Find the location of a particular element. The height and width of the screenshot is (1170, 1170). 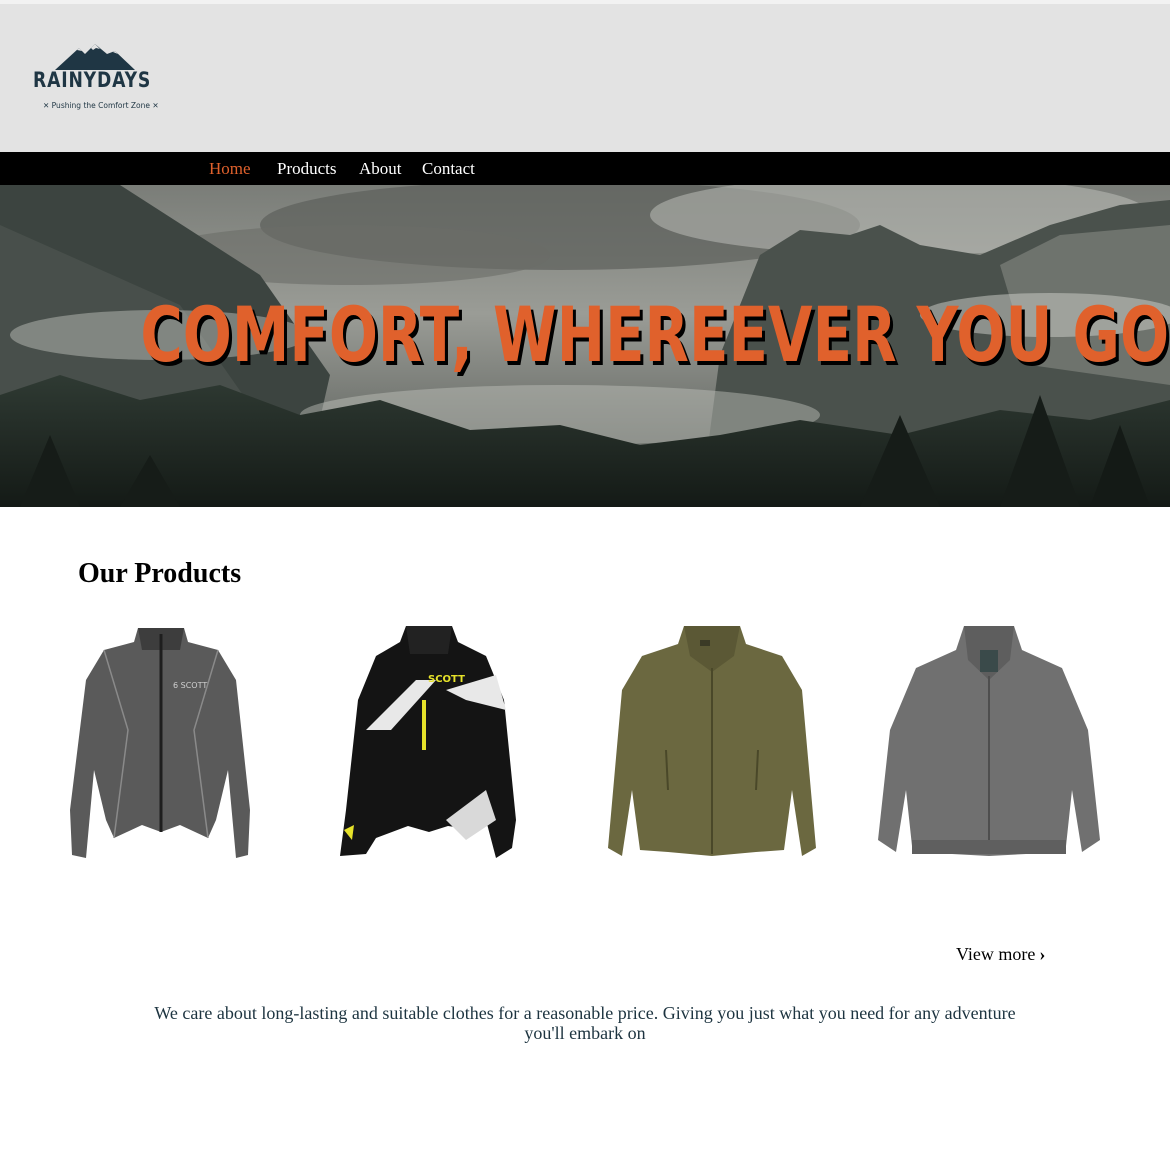

nav-products: Products is located at coordinates (307, 169).